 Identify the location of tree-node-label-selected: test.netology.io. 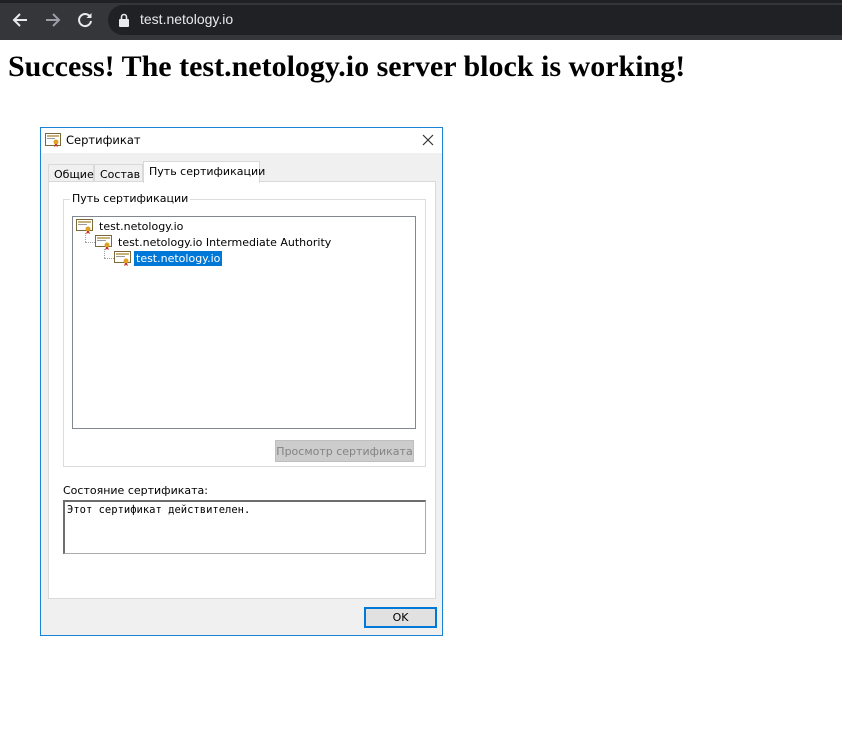
(178, 258).